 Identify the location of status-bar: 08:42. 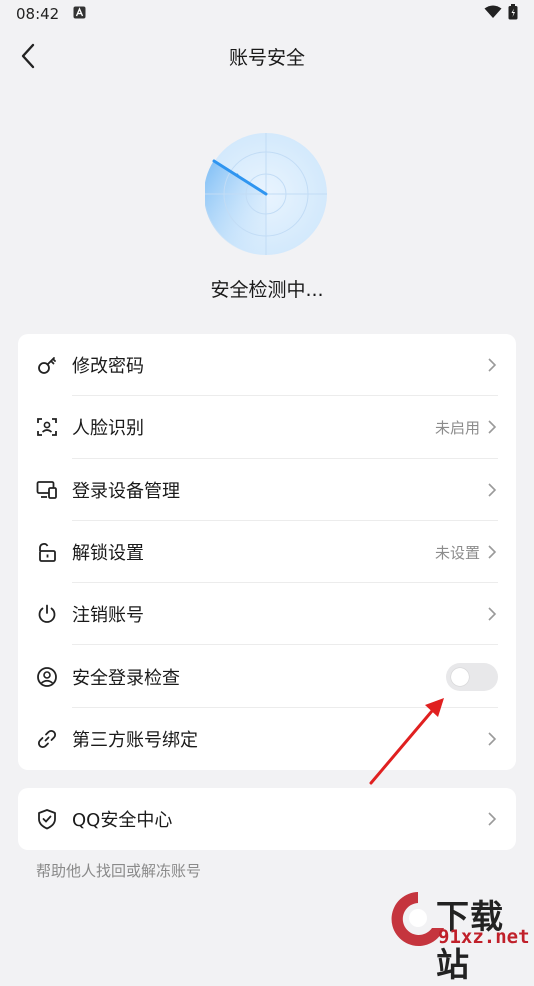
(267, 14).